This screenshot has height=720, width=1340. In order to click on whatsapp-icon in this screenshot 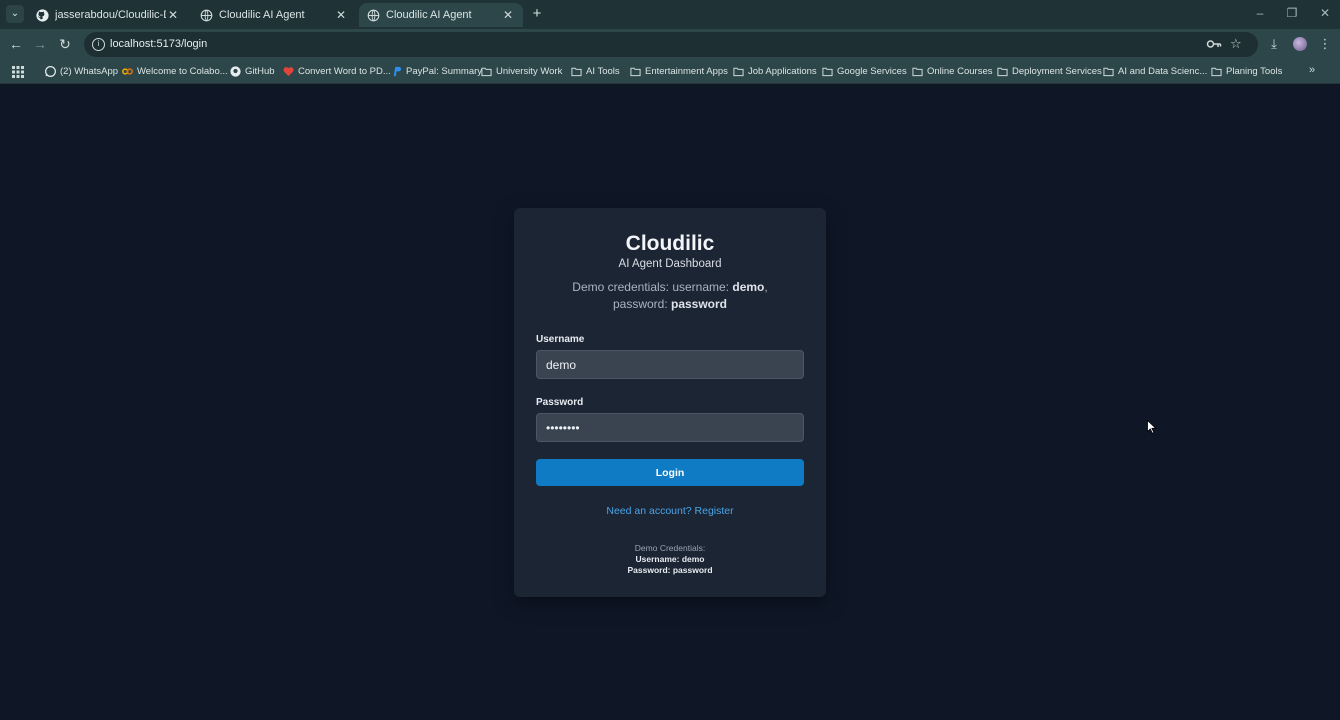, I will do `click(50, 71)`.